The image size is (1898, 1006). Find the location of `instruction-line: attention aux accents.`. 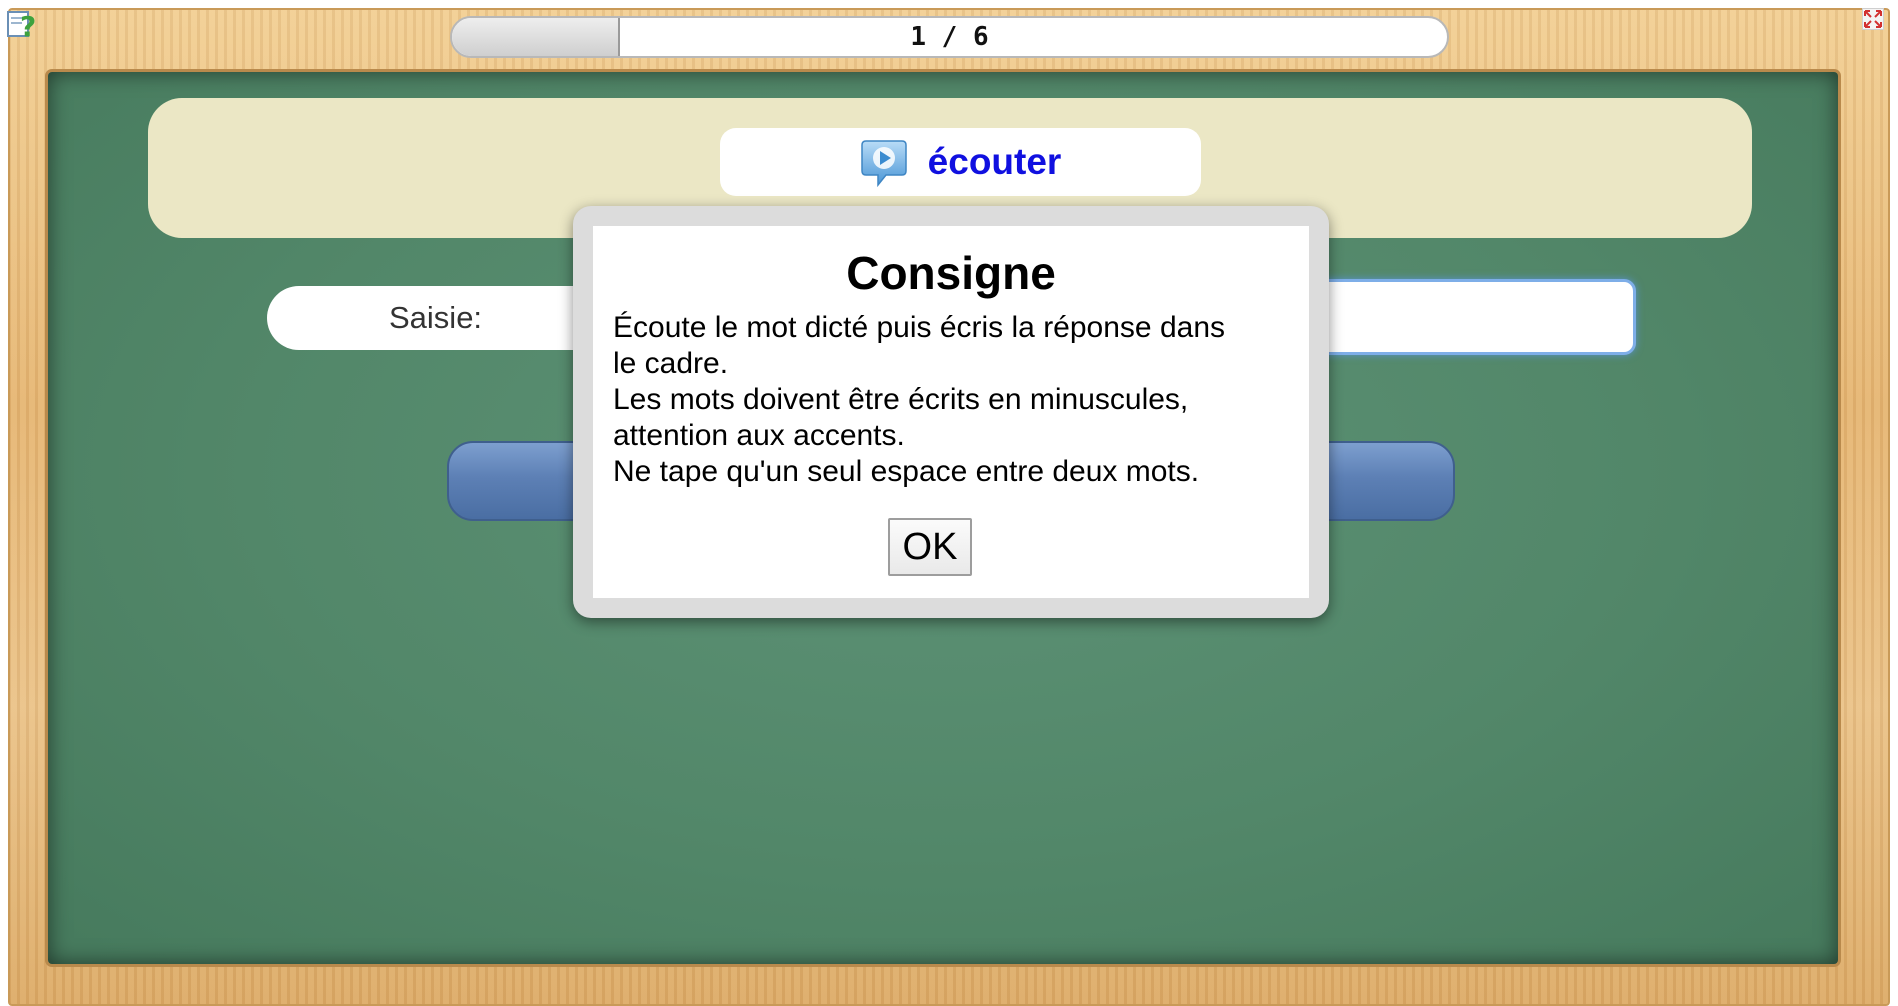

instruction-line: attention aux accents. is located at coordinates (759, 435).